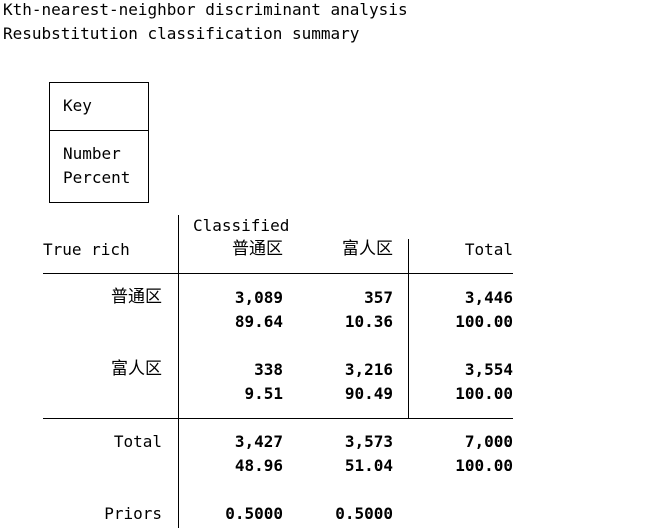  What do you see at coordinates (258, 321) in the screenshot?
I see `cell-percent: 89.64` at bounding box center [258, 321].